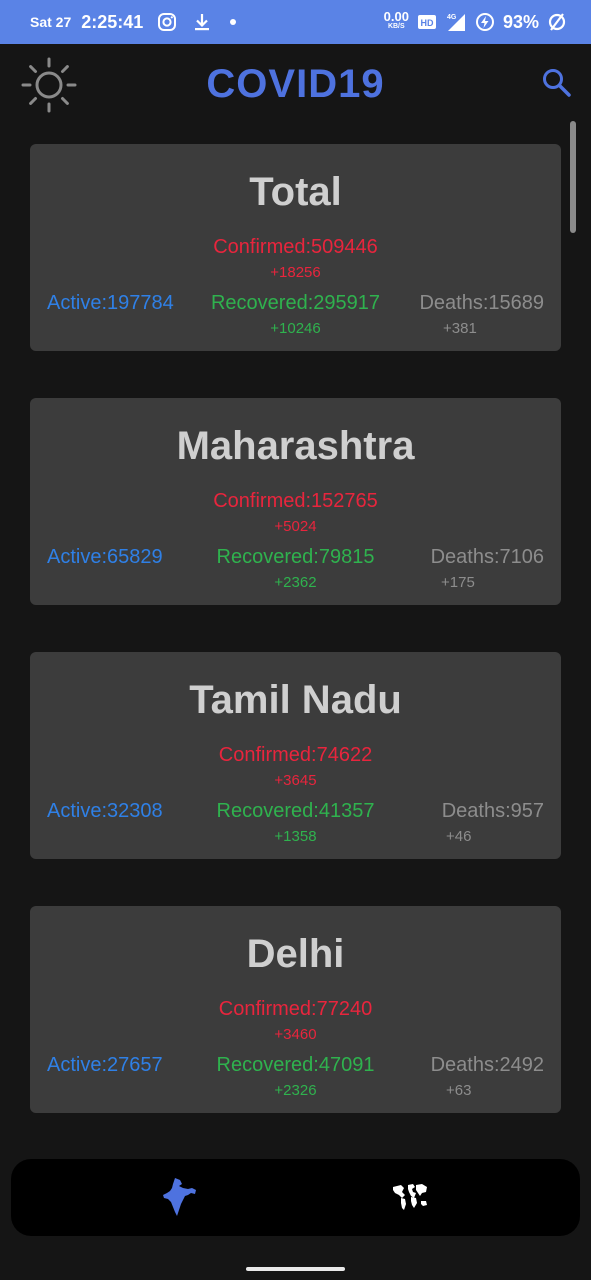 Image resolution: width=591 pixels, height=1280 pixels. What do you see at coordinates (295, 526) in the screenshot?
I see `confirmed-delta: +5024` at bounding box center [295, 526].